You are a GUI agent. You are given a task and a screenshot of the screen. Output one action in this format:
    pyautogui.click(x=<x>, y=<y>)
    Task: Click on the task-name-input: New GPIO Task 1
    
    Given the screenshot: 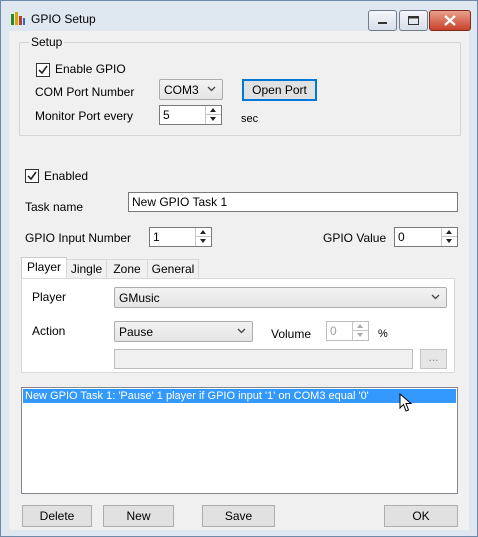 What is the action you would take?
    pyautogui.click(x=293, y=202)
    